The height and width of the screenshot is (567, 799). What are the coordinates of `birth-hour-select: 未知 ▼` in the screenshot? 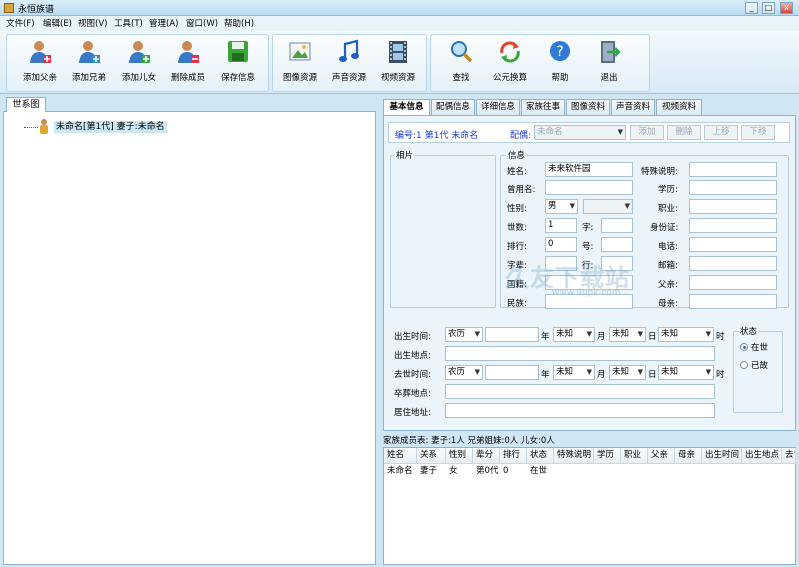 It's located at (686, 334).